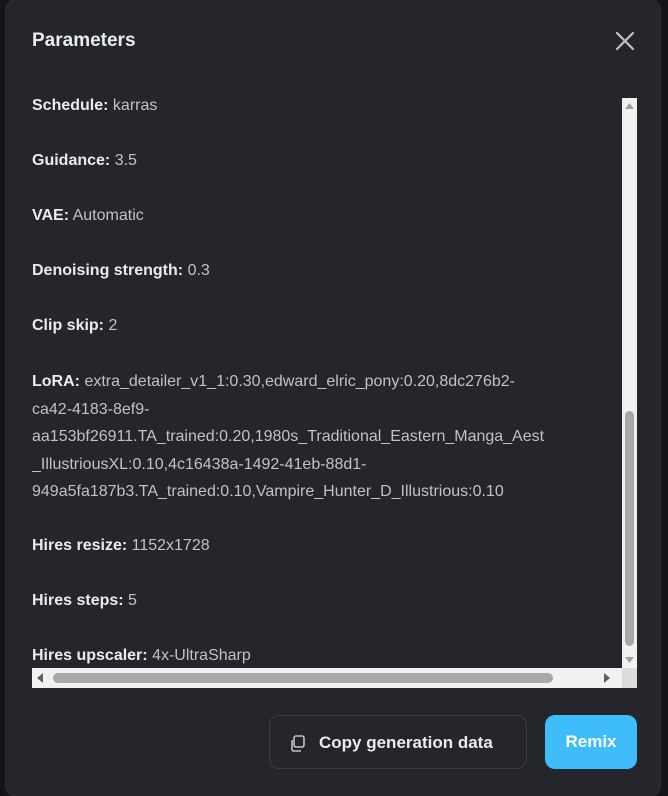 This screenshot has height=796, width=668. Describe the element at coordinates (56, 381) in the screenshot. I see `param-key: LoRA:` at that location.